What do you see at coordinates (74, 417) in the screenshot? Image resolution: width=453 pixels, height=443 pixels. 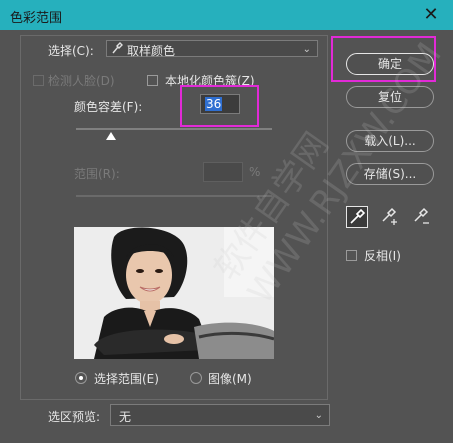 I see `selection-preview-label: 选区预览:` at bounding box center [74, 417].